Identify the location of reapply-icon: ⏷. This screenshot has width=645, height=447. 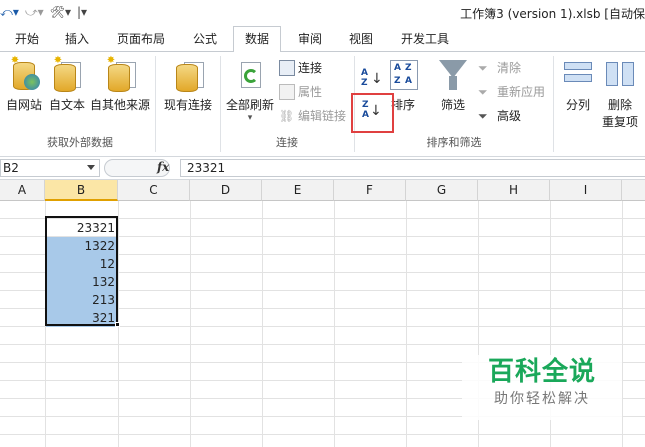
(483, 92).